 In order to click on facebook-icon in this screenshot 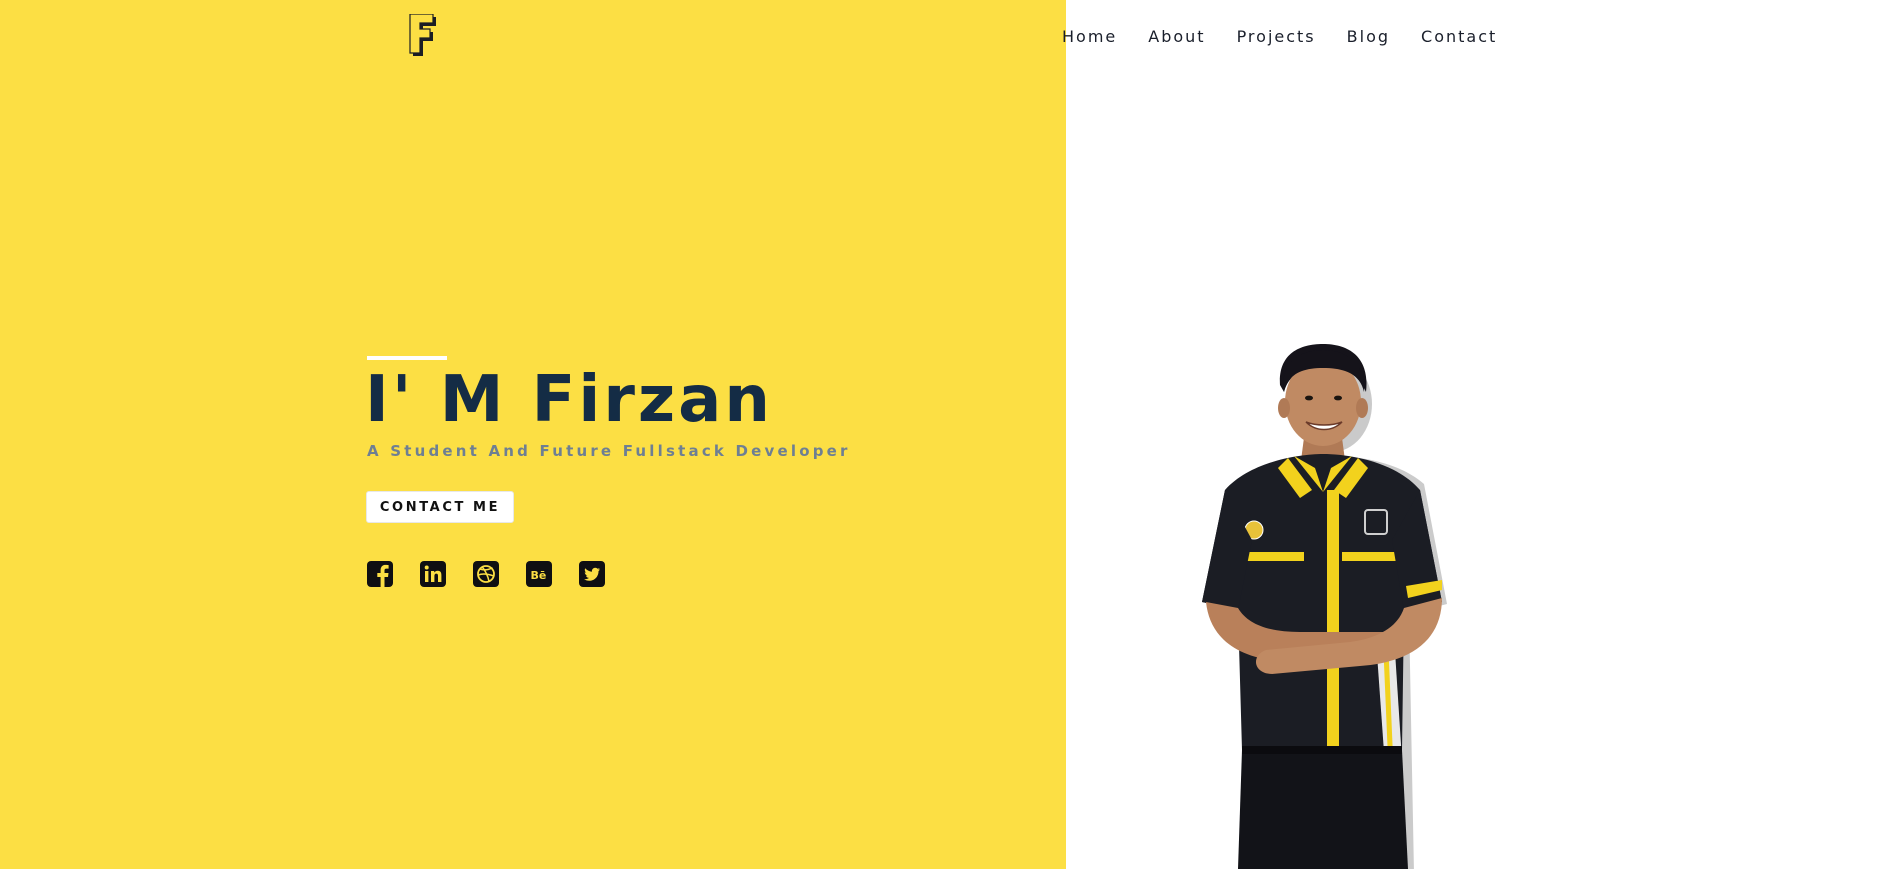, I will do `click(380, 574)`.